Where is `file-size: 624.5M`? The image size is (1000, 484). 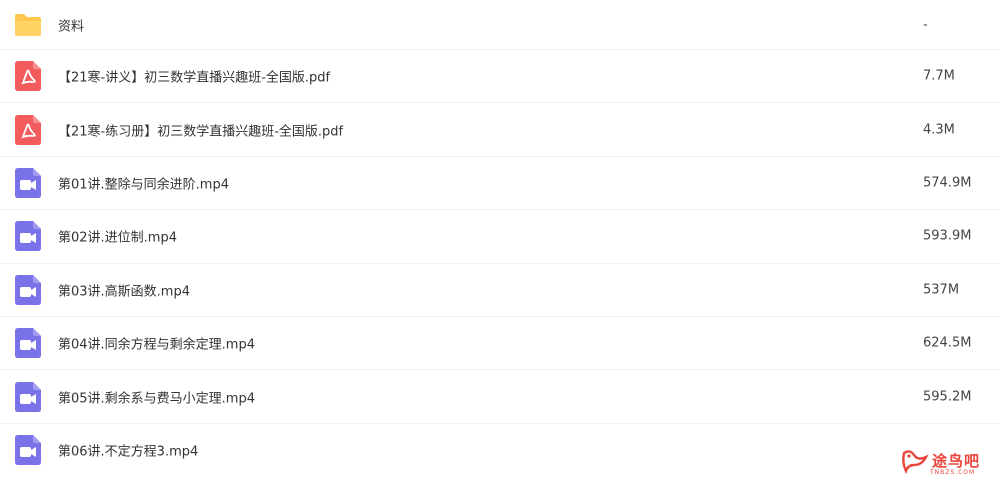
file-size: 624.5M is located at coordinates (947, 343).